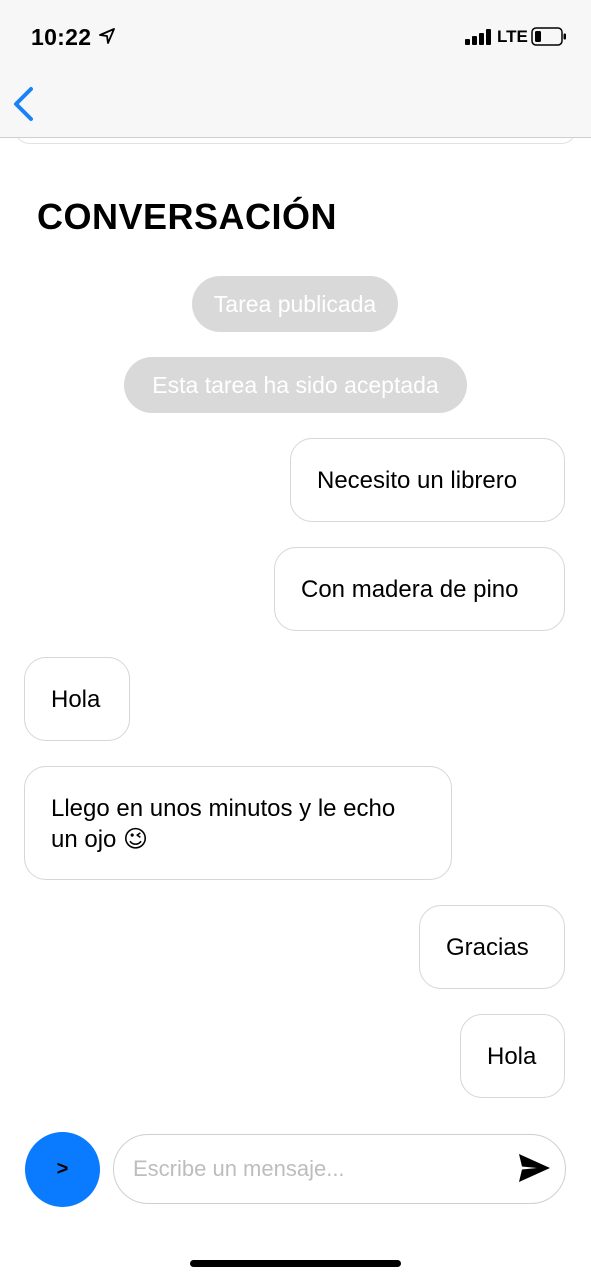 Image resolution: width=591 pixels, height=1280 pixels. Describe the element at coordinates (534, 1168) in the screenshot. I see `send-icon` at that location.